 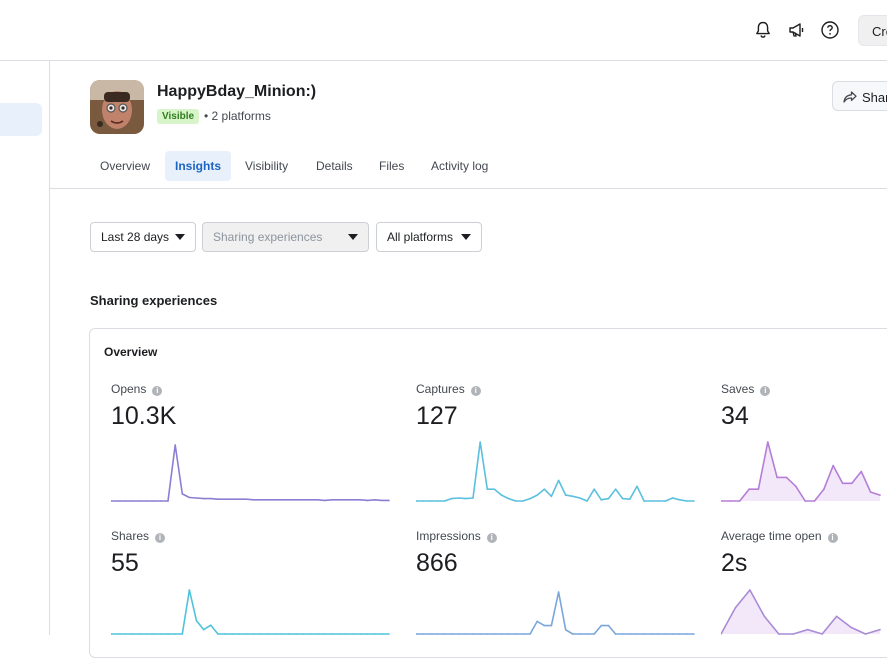 What do you see at coordinates (735, 416) in the screenshot?
I see `metric-value-saves: 34` at bounding box center [735, 416].